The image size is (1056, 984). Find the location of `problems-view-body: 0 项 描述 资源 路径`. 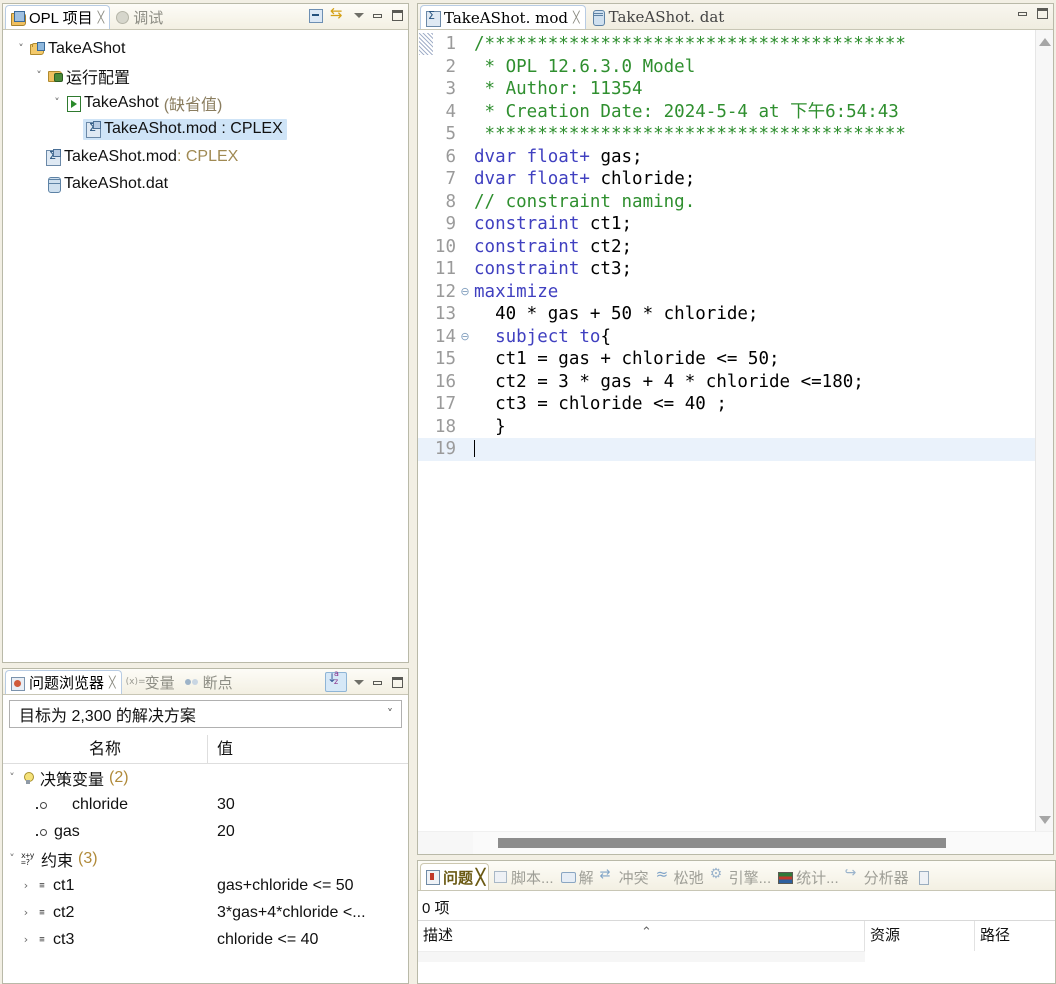

problems-view-body: 0 项 描述 资源 路径 is located at coordinates (736, 937).